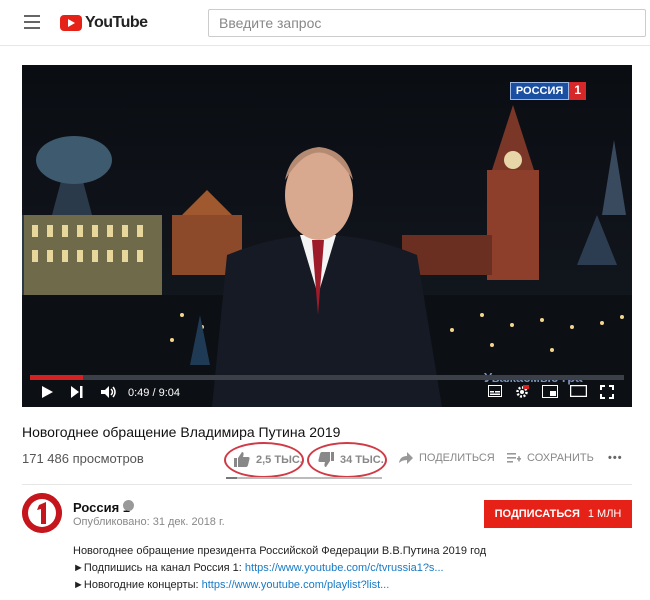 The height and width of the screenshot is (600, 650). I want to click on save-button: СОХРАНИТЬ, so click(550, 458).